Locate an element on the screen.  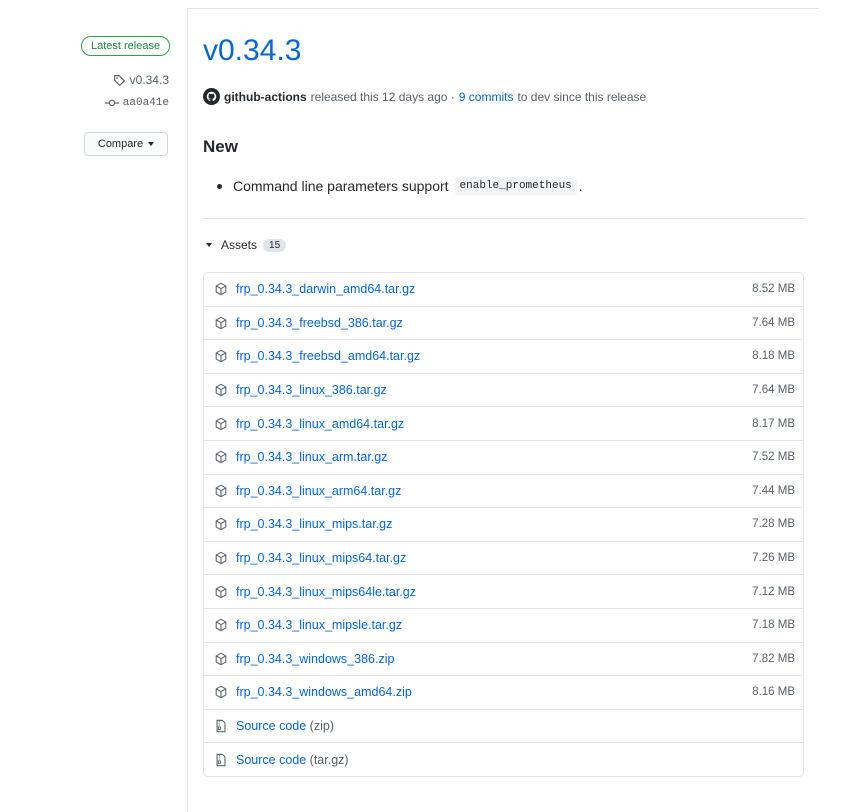
asset-link: frp_0.34.3_linux_mipsle.tar.gz is located at coordinates (319, 625).